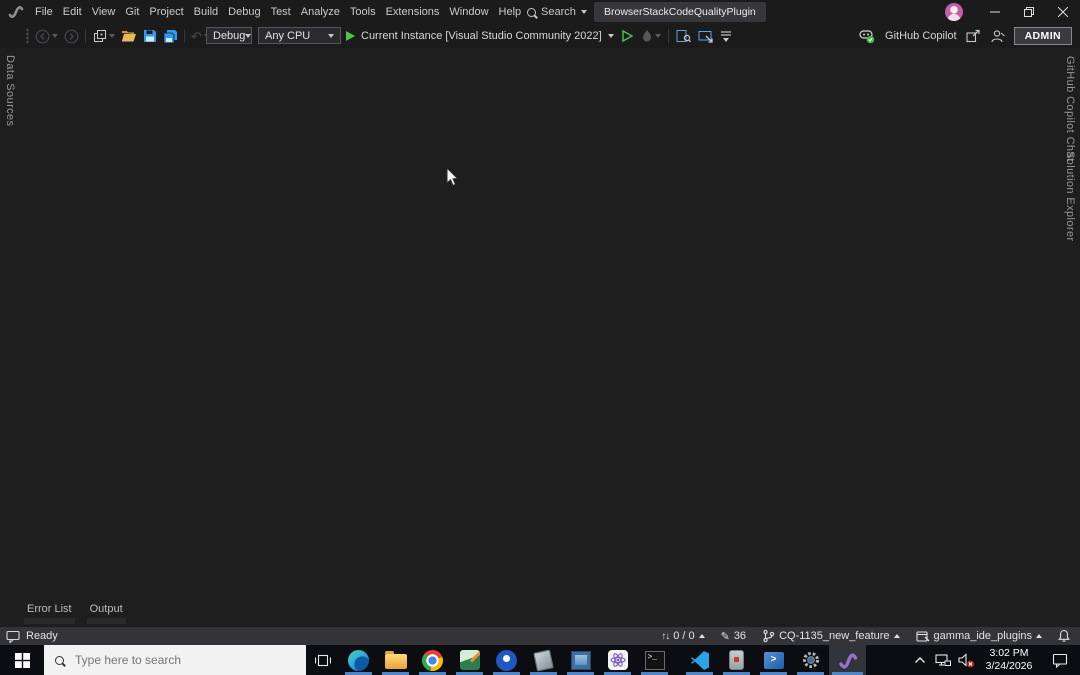  I want to click on taskbar-app-atom, so click(617, 660).